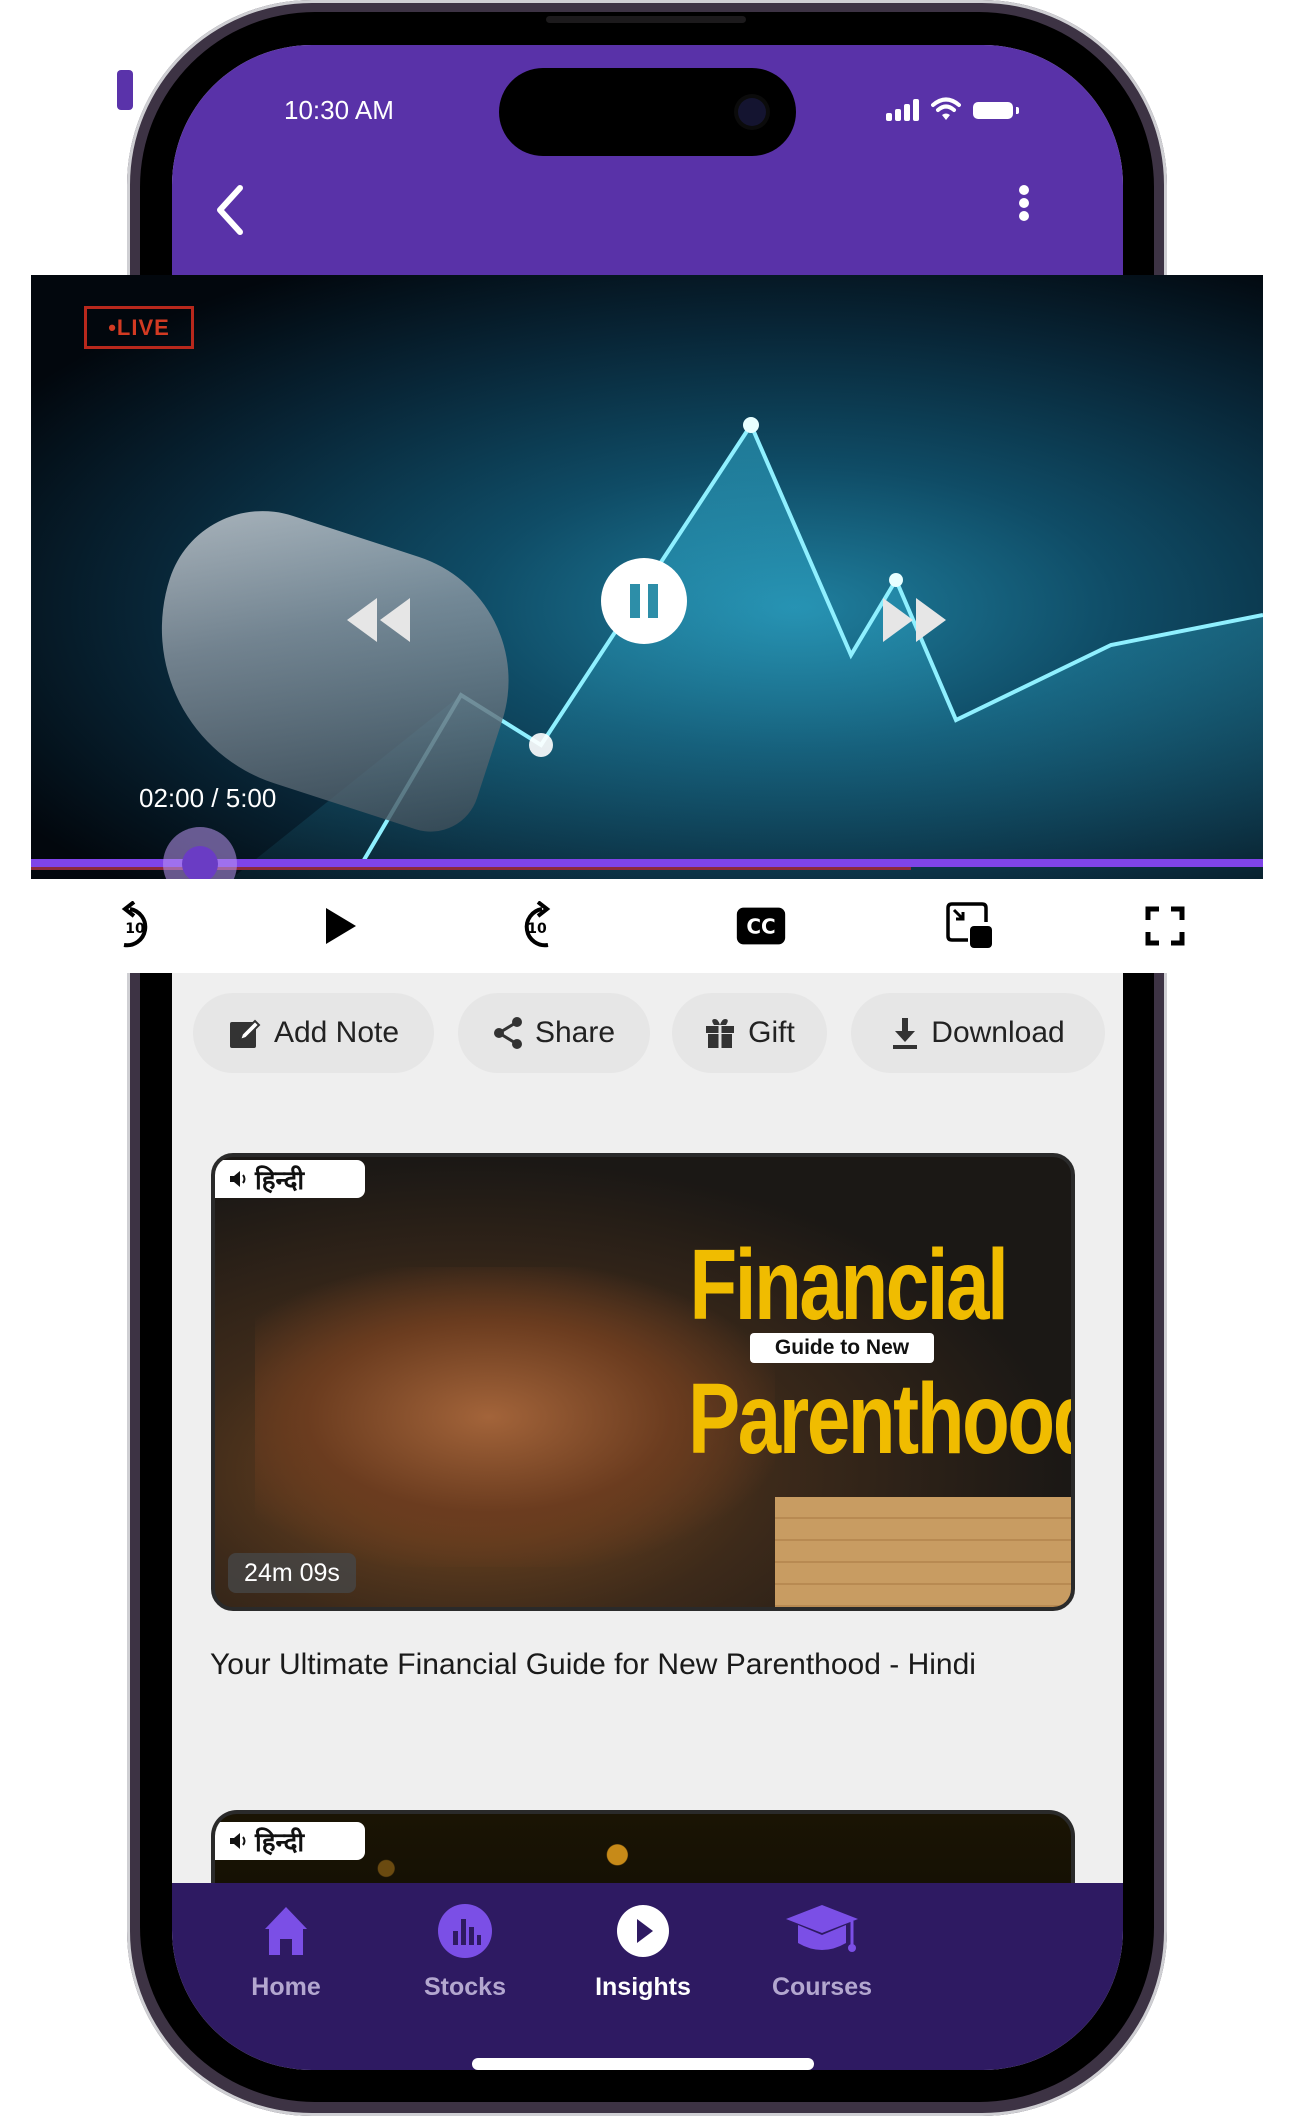  I want to click on more-vertical-icon, so click(1024, 203).